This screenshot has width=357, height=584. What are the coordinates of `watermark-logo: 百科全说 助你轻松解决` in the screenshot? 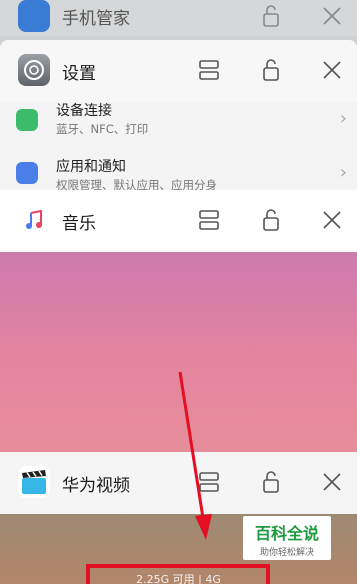 It's located at (287, 538).